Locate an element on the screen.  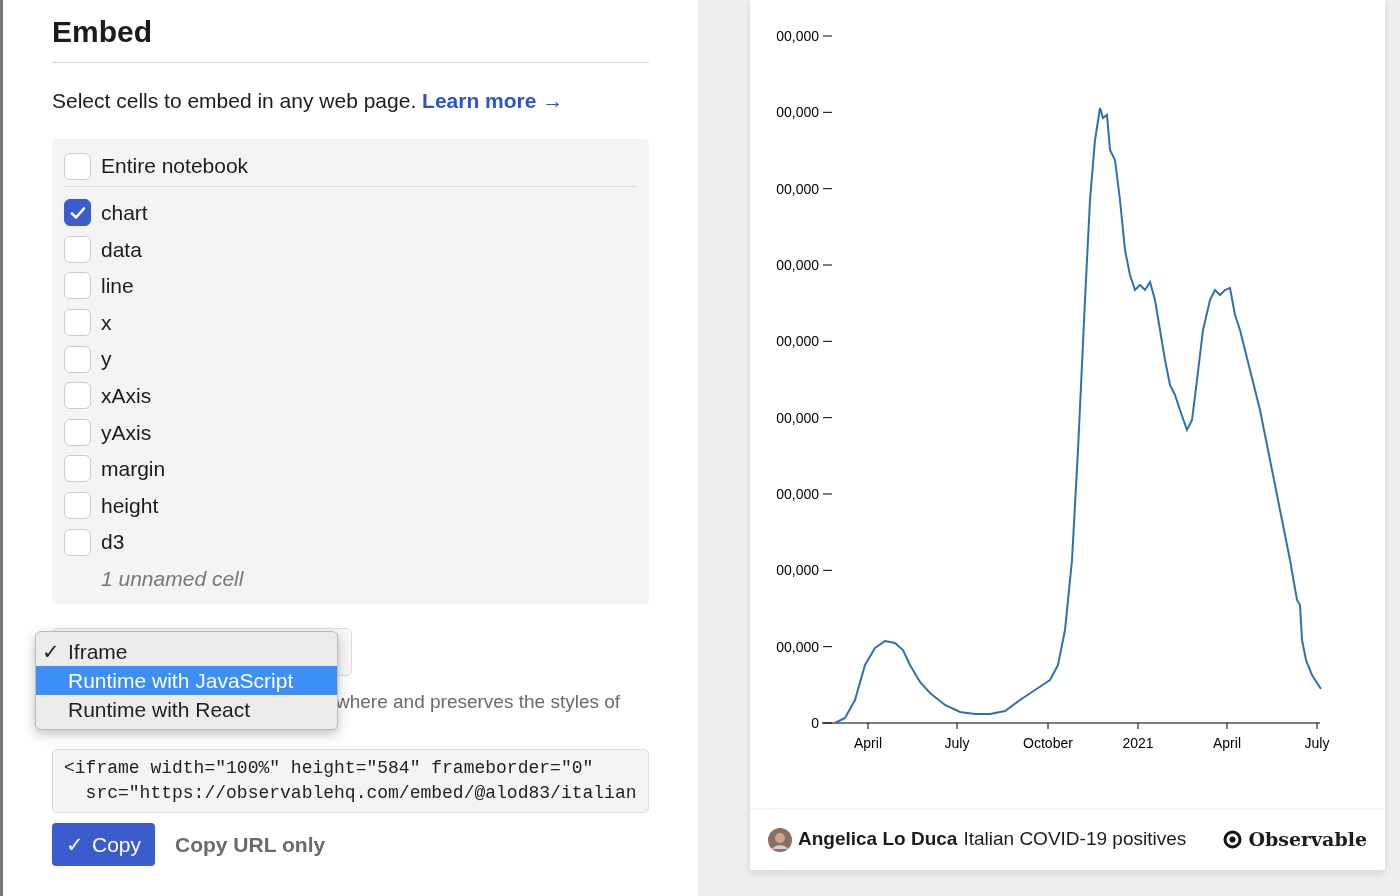
checkbox-label: chart is located at coordinates (124, 213).